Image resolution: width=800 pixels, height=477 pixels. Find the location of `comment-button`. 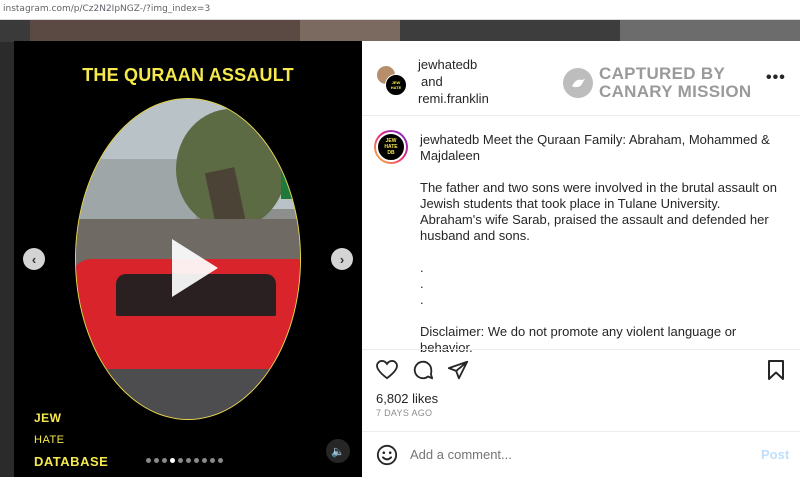

comment-button is located at coordinates (423, 370).